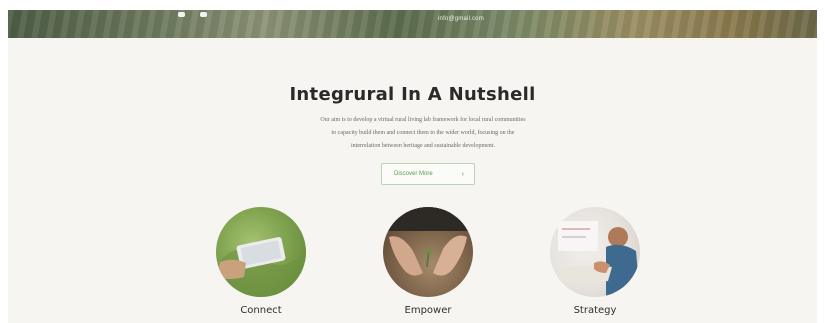 Image resolution: width=825 pixels, height=323 pixels. I want to click on empower-image, so click(428, 252).